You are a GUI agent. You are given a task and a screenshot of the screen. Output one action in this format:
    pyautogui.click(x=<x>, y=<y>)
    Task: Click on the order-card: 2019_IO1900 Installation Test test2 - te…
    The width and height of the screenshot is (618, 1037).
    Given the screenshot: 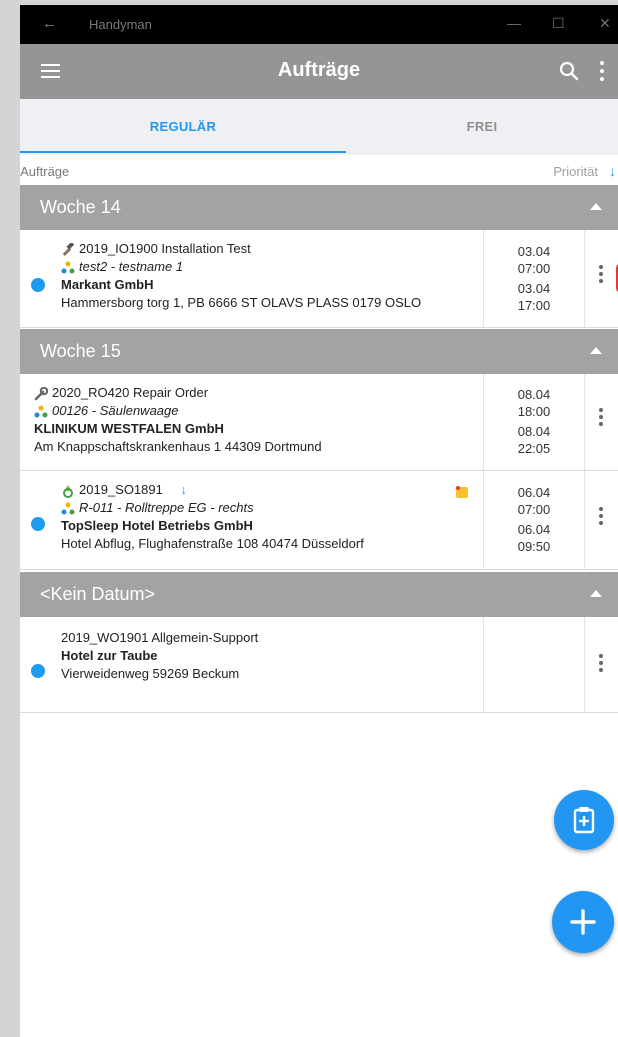 What is the action you would take?
    pyautogui.click(x=319, y=279)
    